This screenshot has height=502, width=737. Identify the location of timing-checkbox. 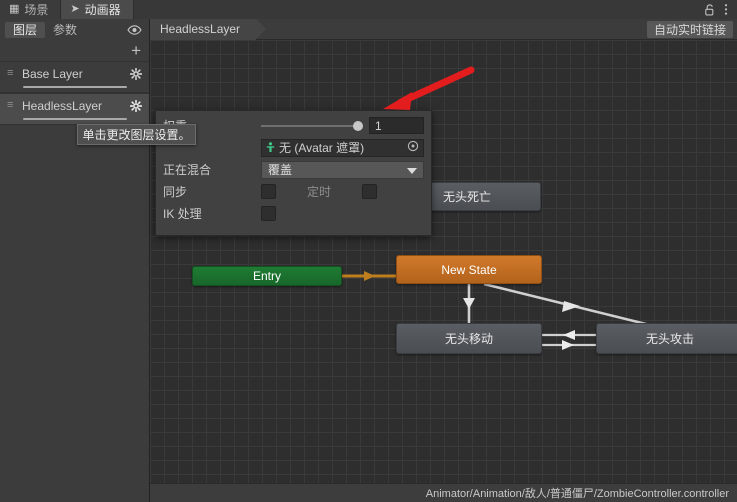
(369, 191).